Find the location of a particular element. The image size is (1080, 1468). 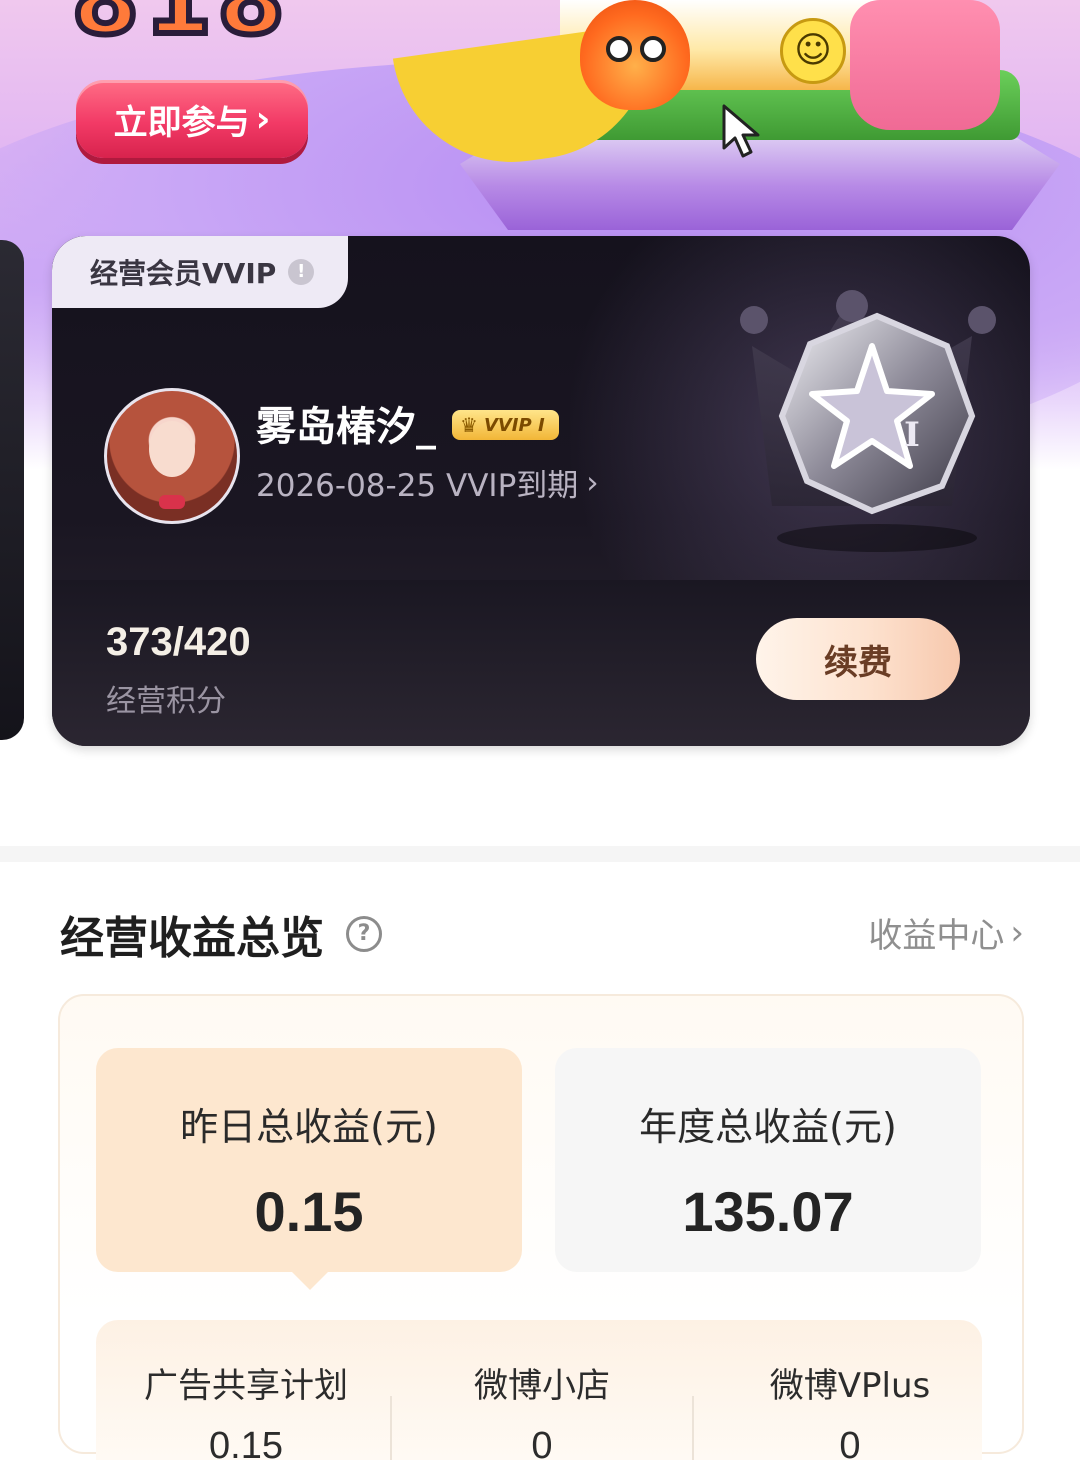

membership-tier-tab: 经营会员VVIP ! is located at coordinates (200, 272).